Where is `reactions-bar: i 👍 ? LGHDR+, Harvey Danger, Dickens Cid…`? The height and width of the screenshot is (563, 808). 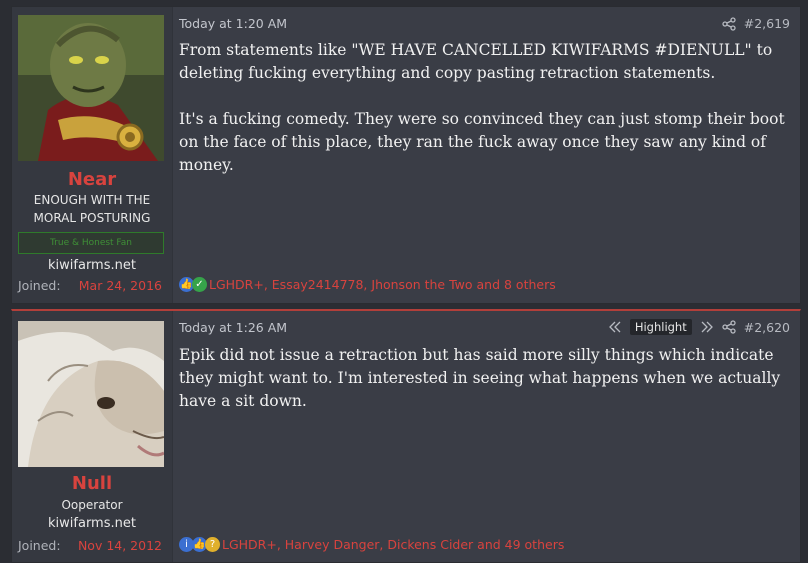 reactions-bar: i 👍 ? LGHDR+, Harvey Danger, Dickens Cid… is located at coordinates (371, 544).